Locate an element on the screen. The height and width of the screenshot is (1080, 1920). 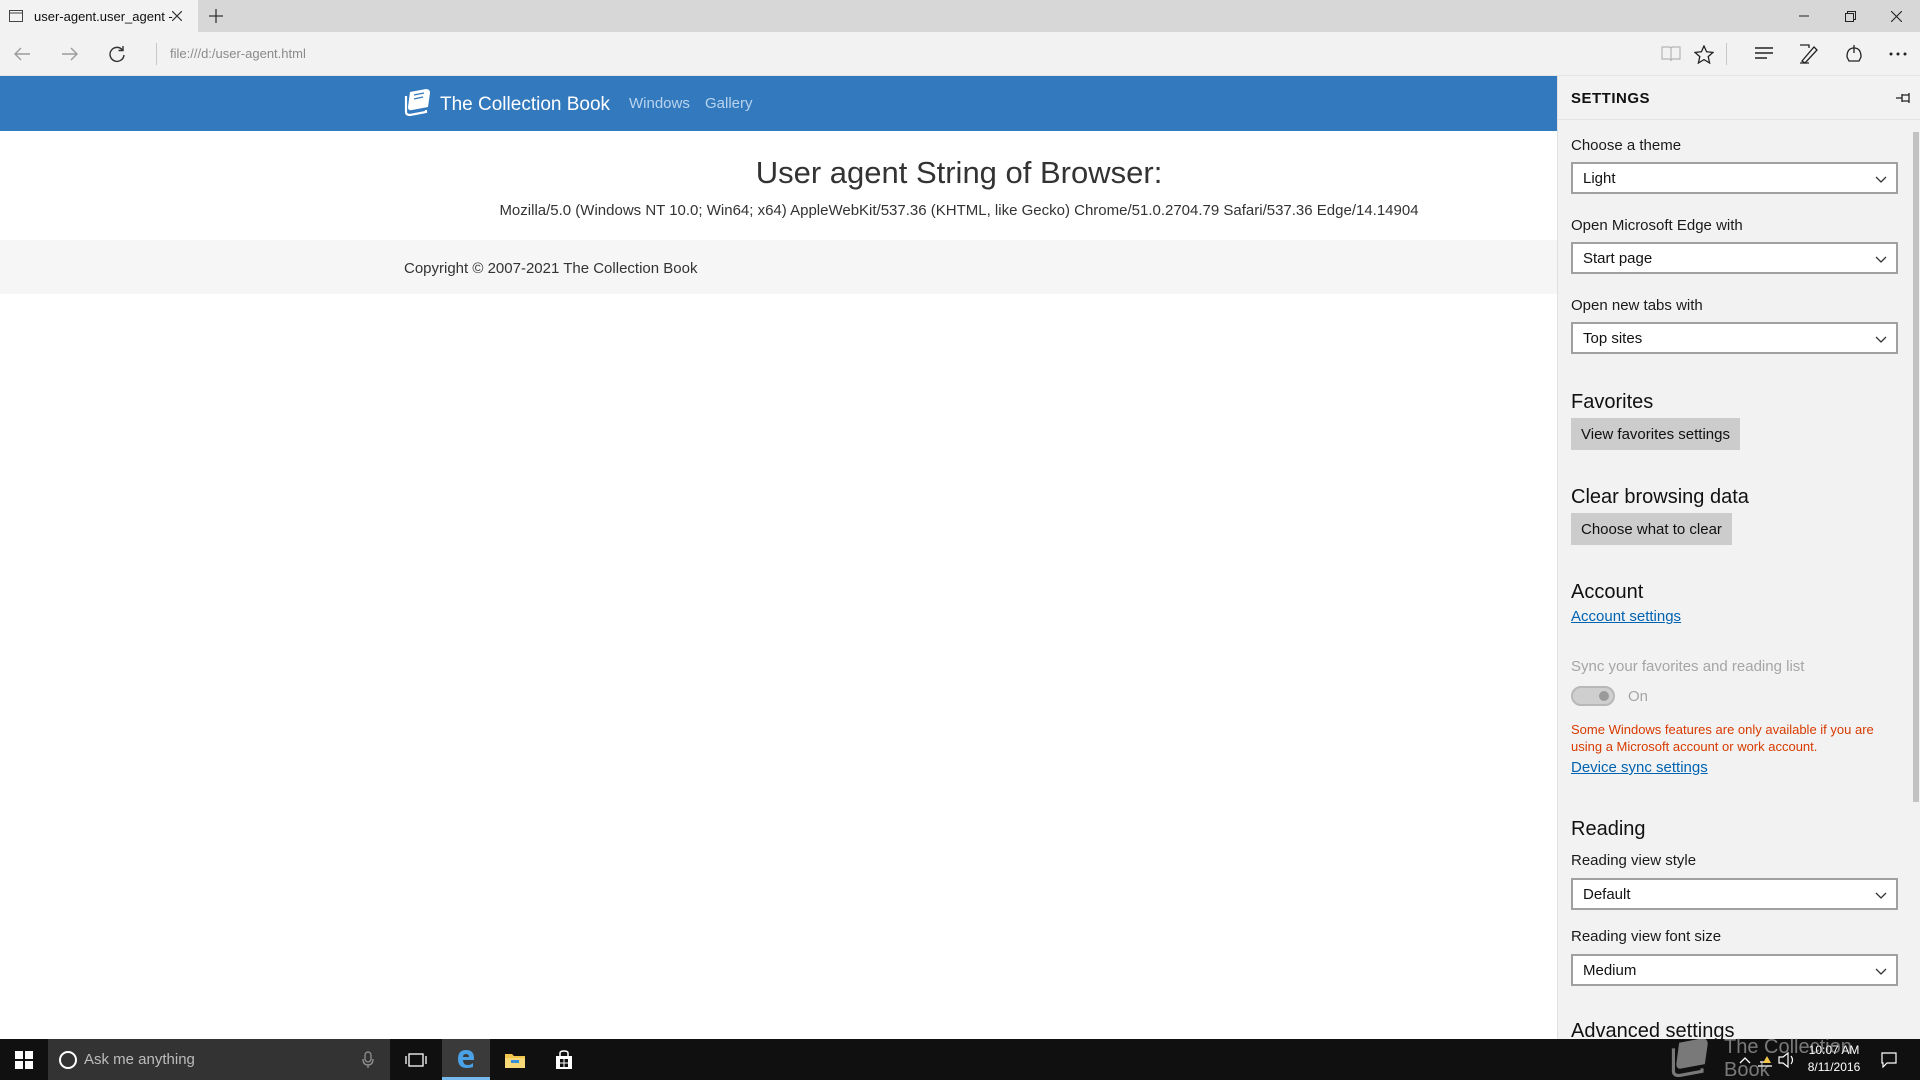
new-tabs-label: Open new tabs with is located at coordinates (1637, 305).